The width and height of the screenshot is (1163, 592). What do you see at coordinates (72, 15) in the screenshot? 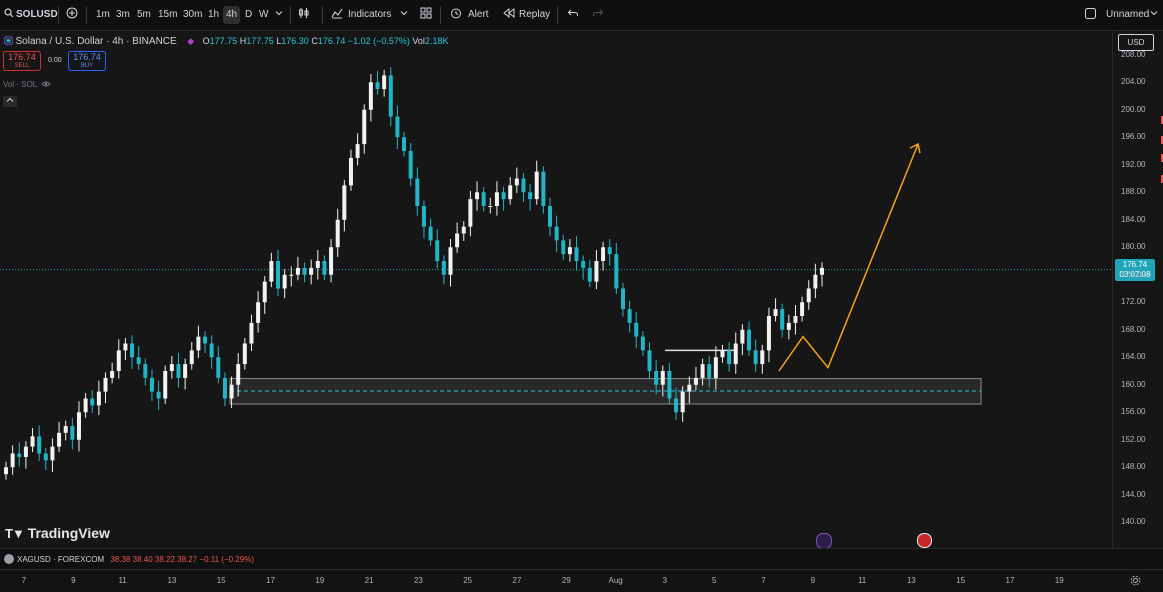
I see `compare-add-icon` at bounding box center [72, 15].